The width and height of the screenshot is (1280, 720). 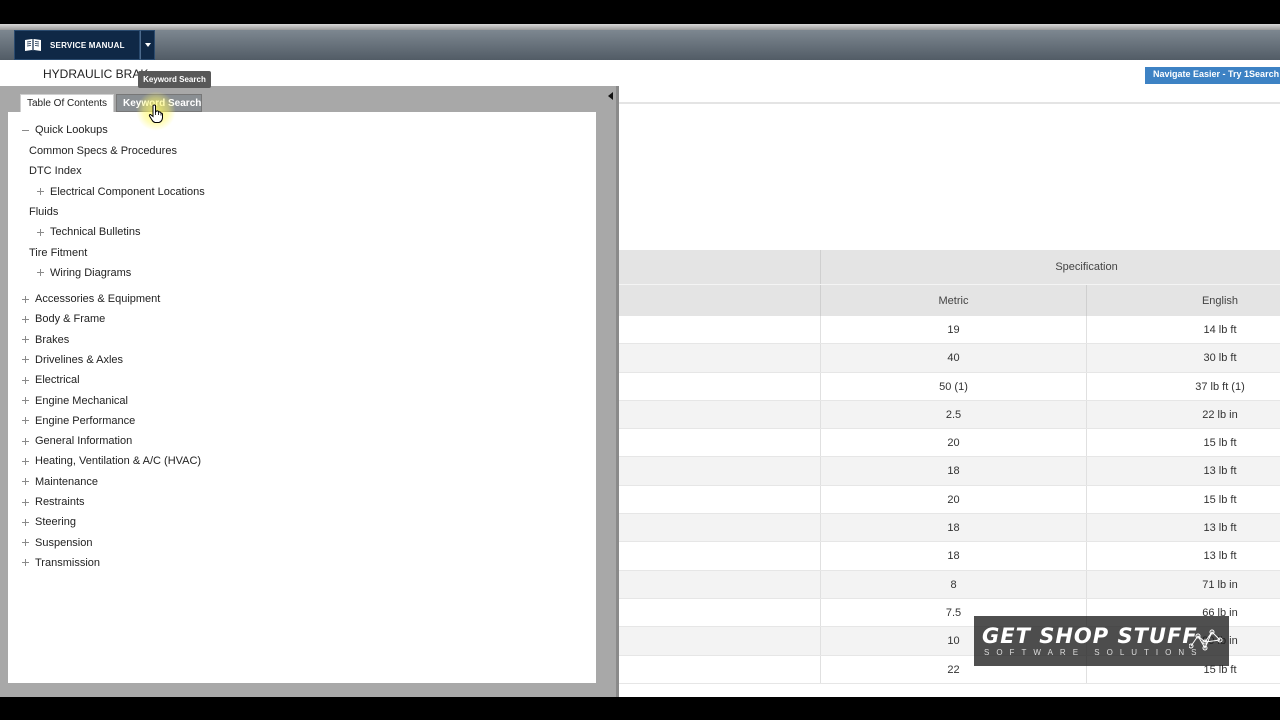 I want to click on toc-subitem: Tire Fitment, so click(x=58, y=253).